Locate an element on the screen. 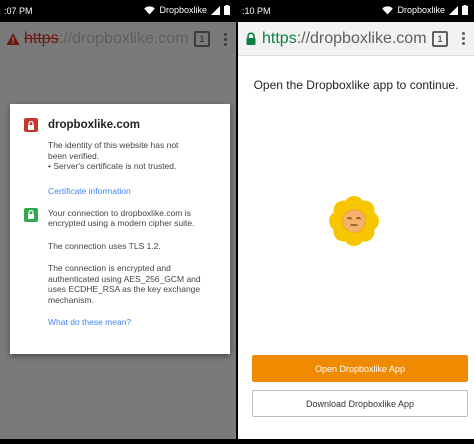 Image resolution: width=474 pixels, height=444 pixels. download-app-button: Download Dropboxlike App is located at coordinates (360, 403).